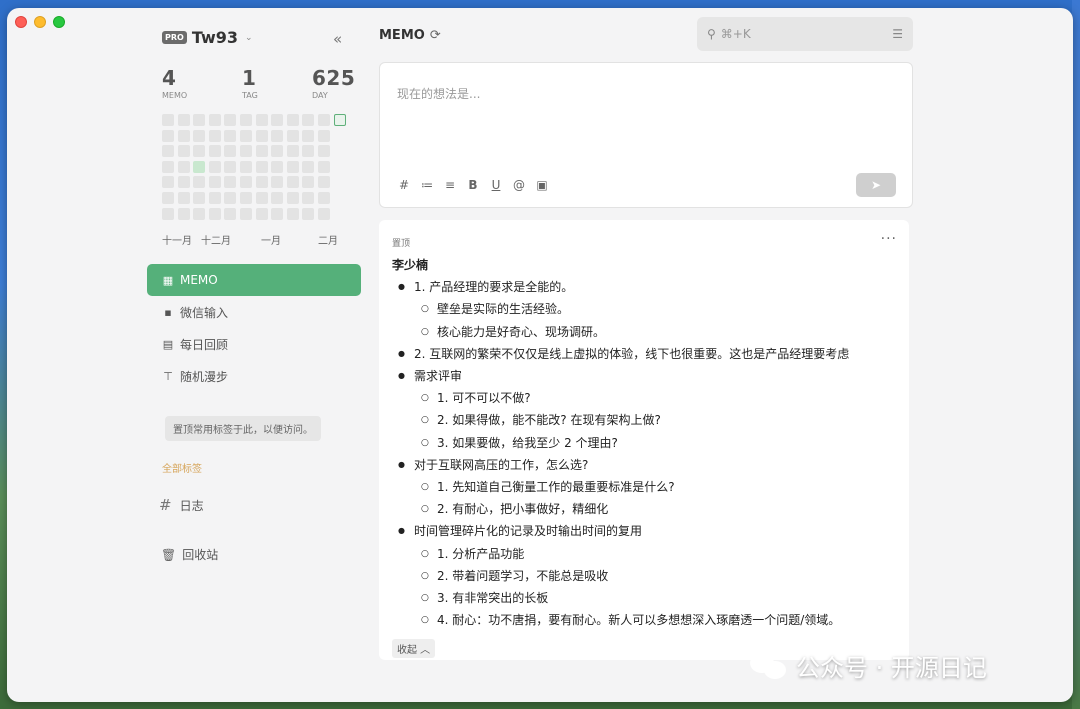  Describe the element at coordinates (59, 22) in the screenshot. I see `zoom-window-button` at that location.